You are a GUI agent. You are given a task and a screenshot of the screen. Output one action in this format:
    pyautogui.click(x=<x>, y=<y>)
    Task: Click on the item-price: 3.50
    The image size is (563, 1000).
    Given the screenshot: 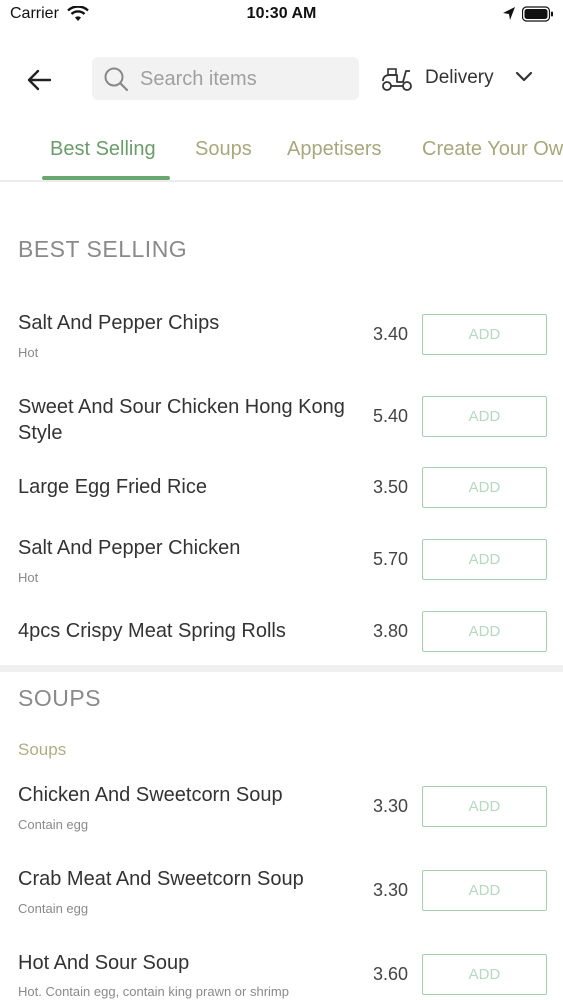 What is the action you would take?
    pyautogui.click(x=390, y=487)
    